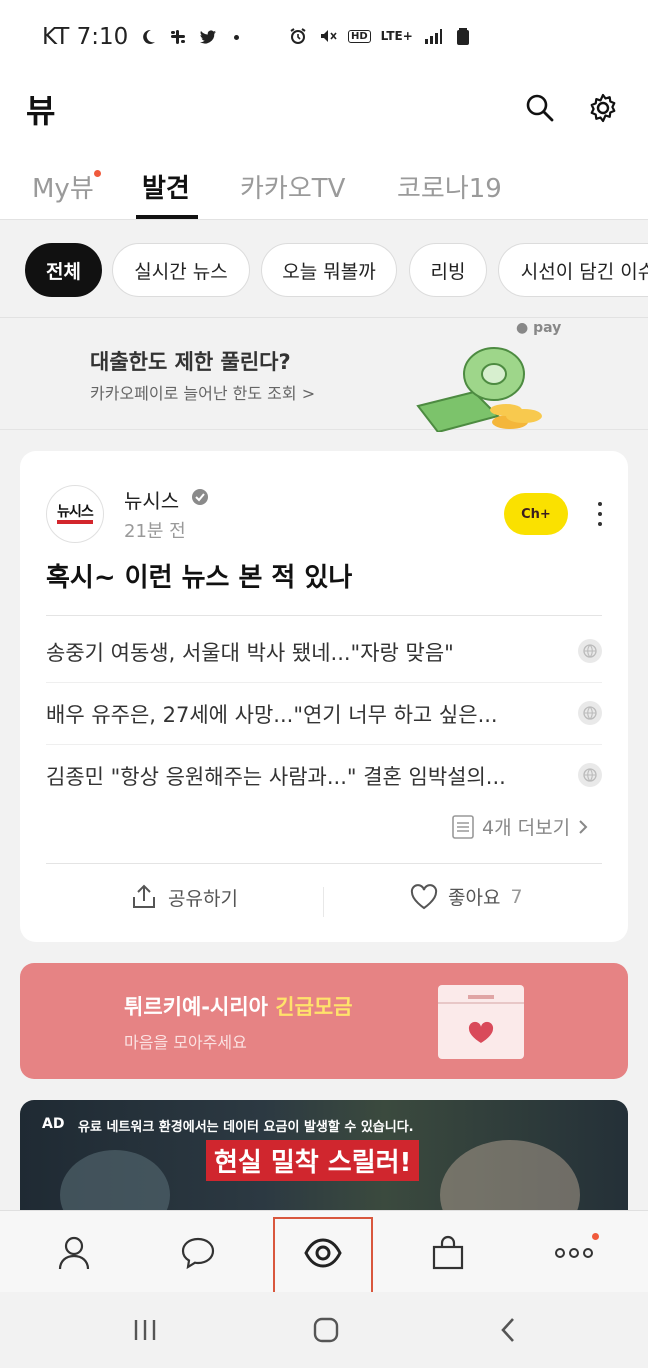 This screenshot has width=648, height=1368. I want to click on tab-bar: My뷰 발견 카카오TV 코로나19, so click(324, 184).